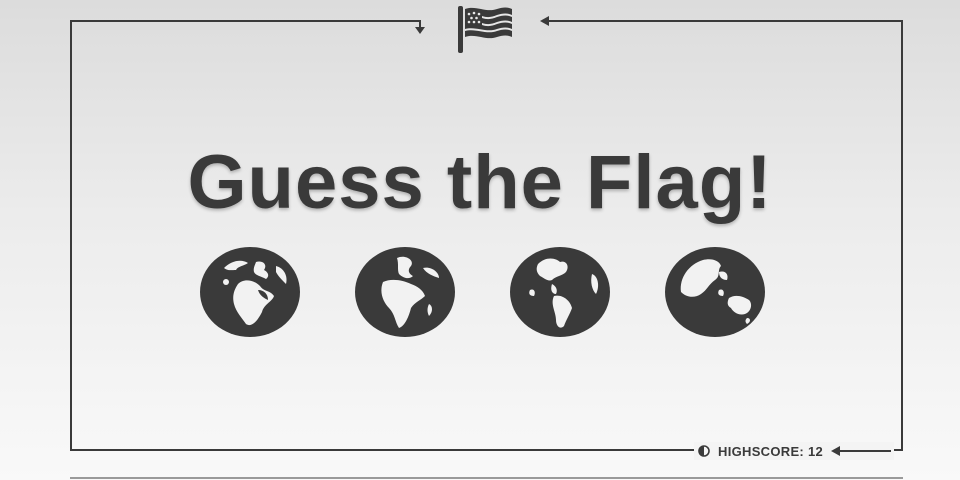 The width and height of the screenshot is (960, 480). What do you see at coordinates (485, 29) in the screenshot?
I see `flag-icon` at bounding box center [485, 29].